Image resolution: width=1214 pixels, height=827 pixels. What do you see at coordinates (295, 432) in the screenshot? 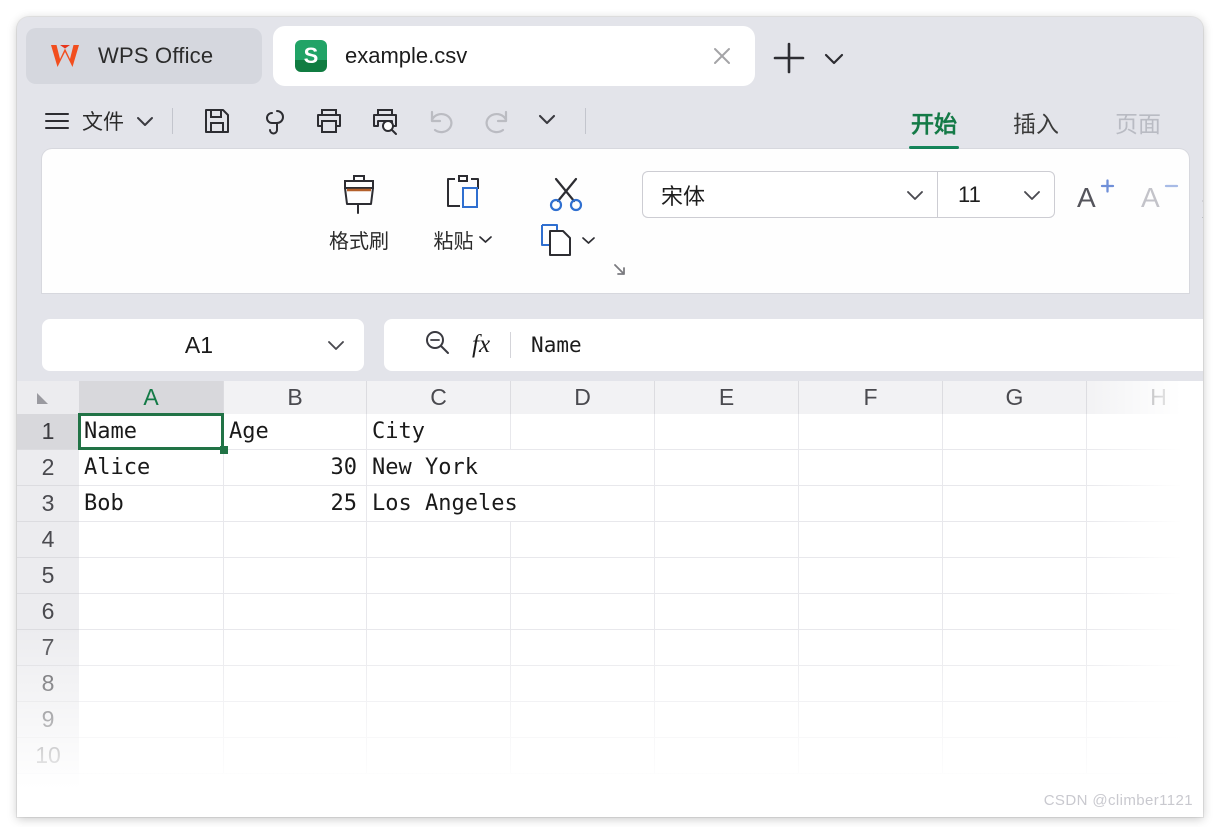
I see `cell-B1: Age` at bounding box center [295, 432].